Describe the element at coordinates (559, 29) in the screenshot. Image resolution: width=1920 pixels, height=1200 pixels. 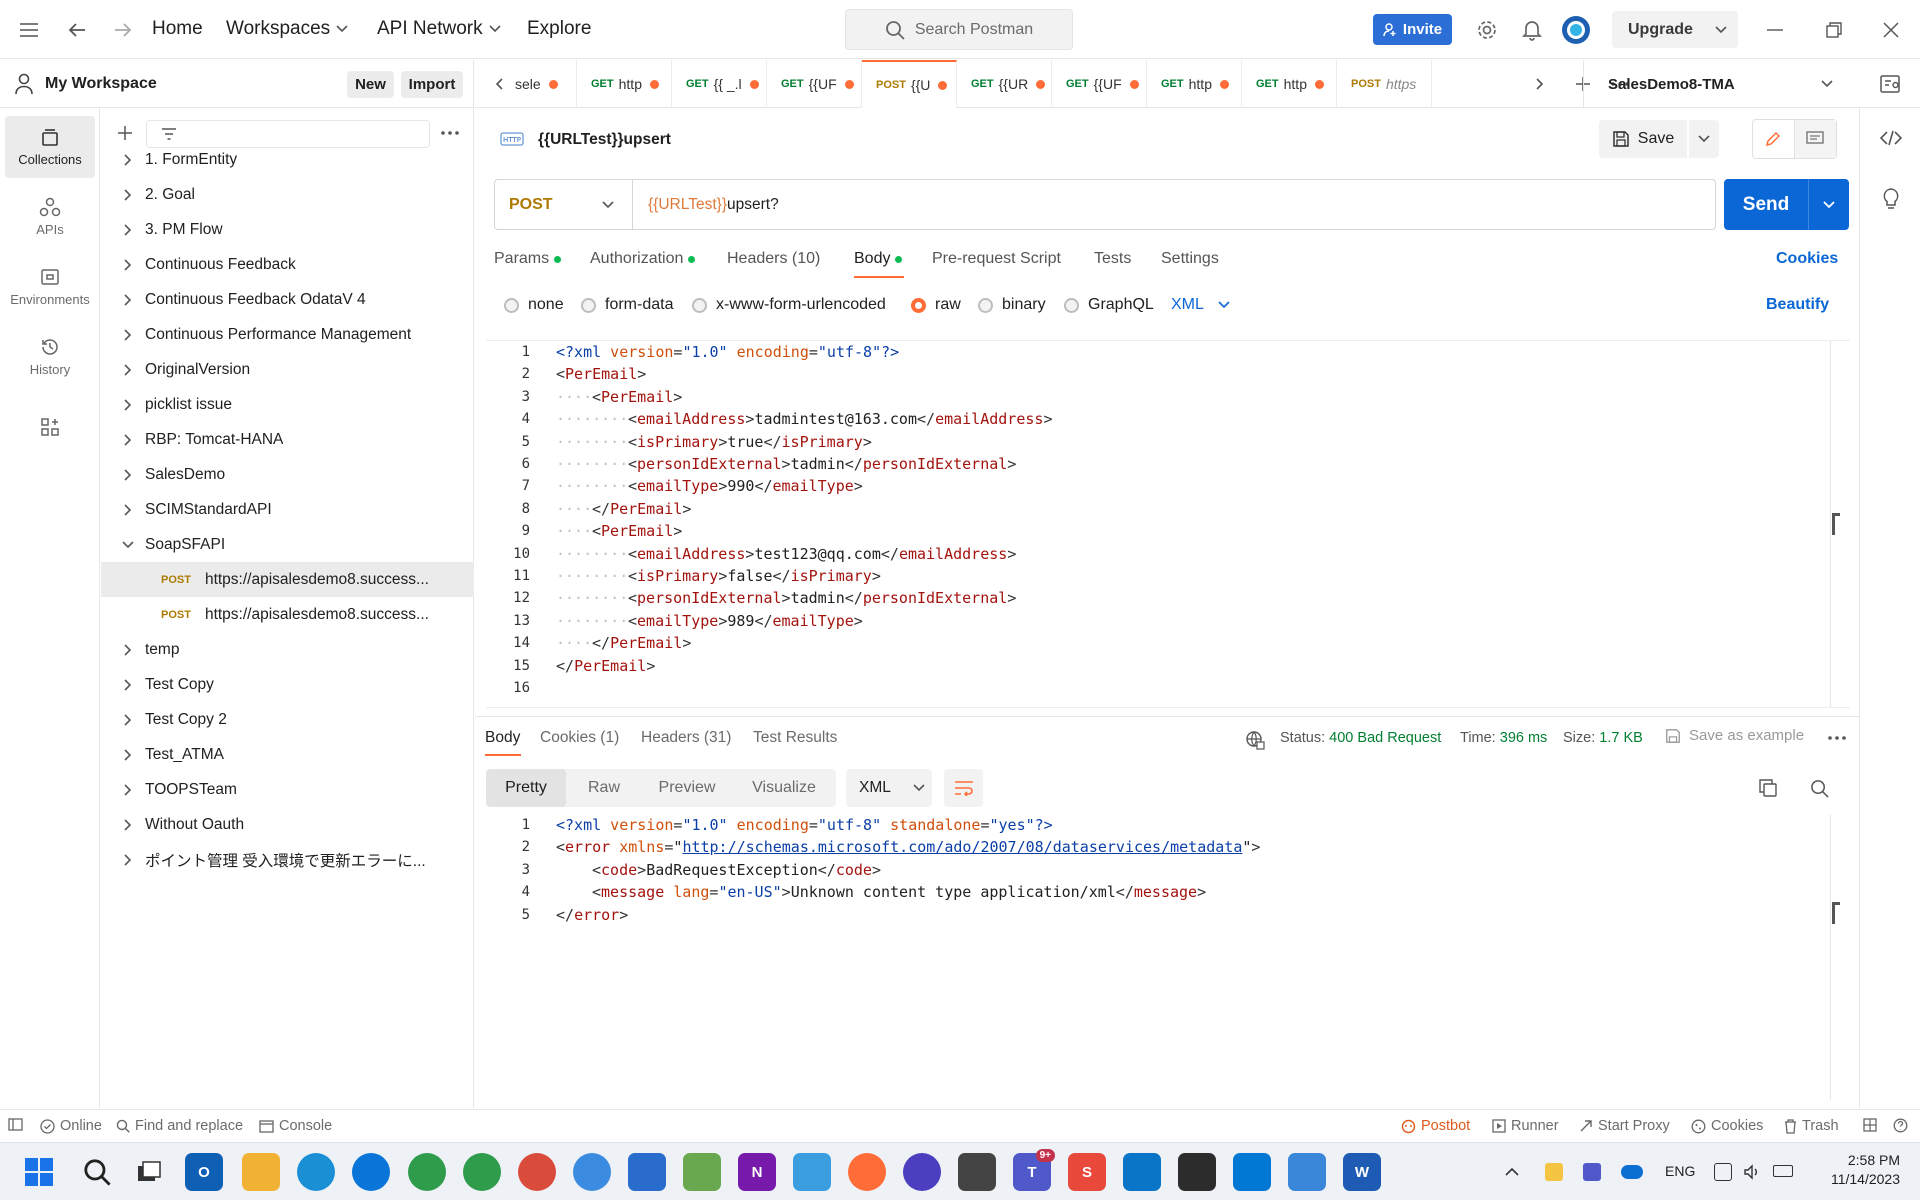
I see `nav-explore: Explore` at that location.